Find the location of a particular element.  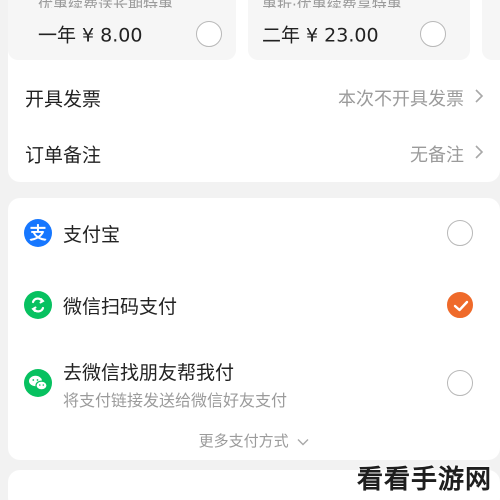

svg-text: 支 is located at coordinates (39, 233).